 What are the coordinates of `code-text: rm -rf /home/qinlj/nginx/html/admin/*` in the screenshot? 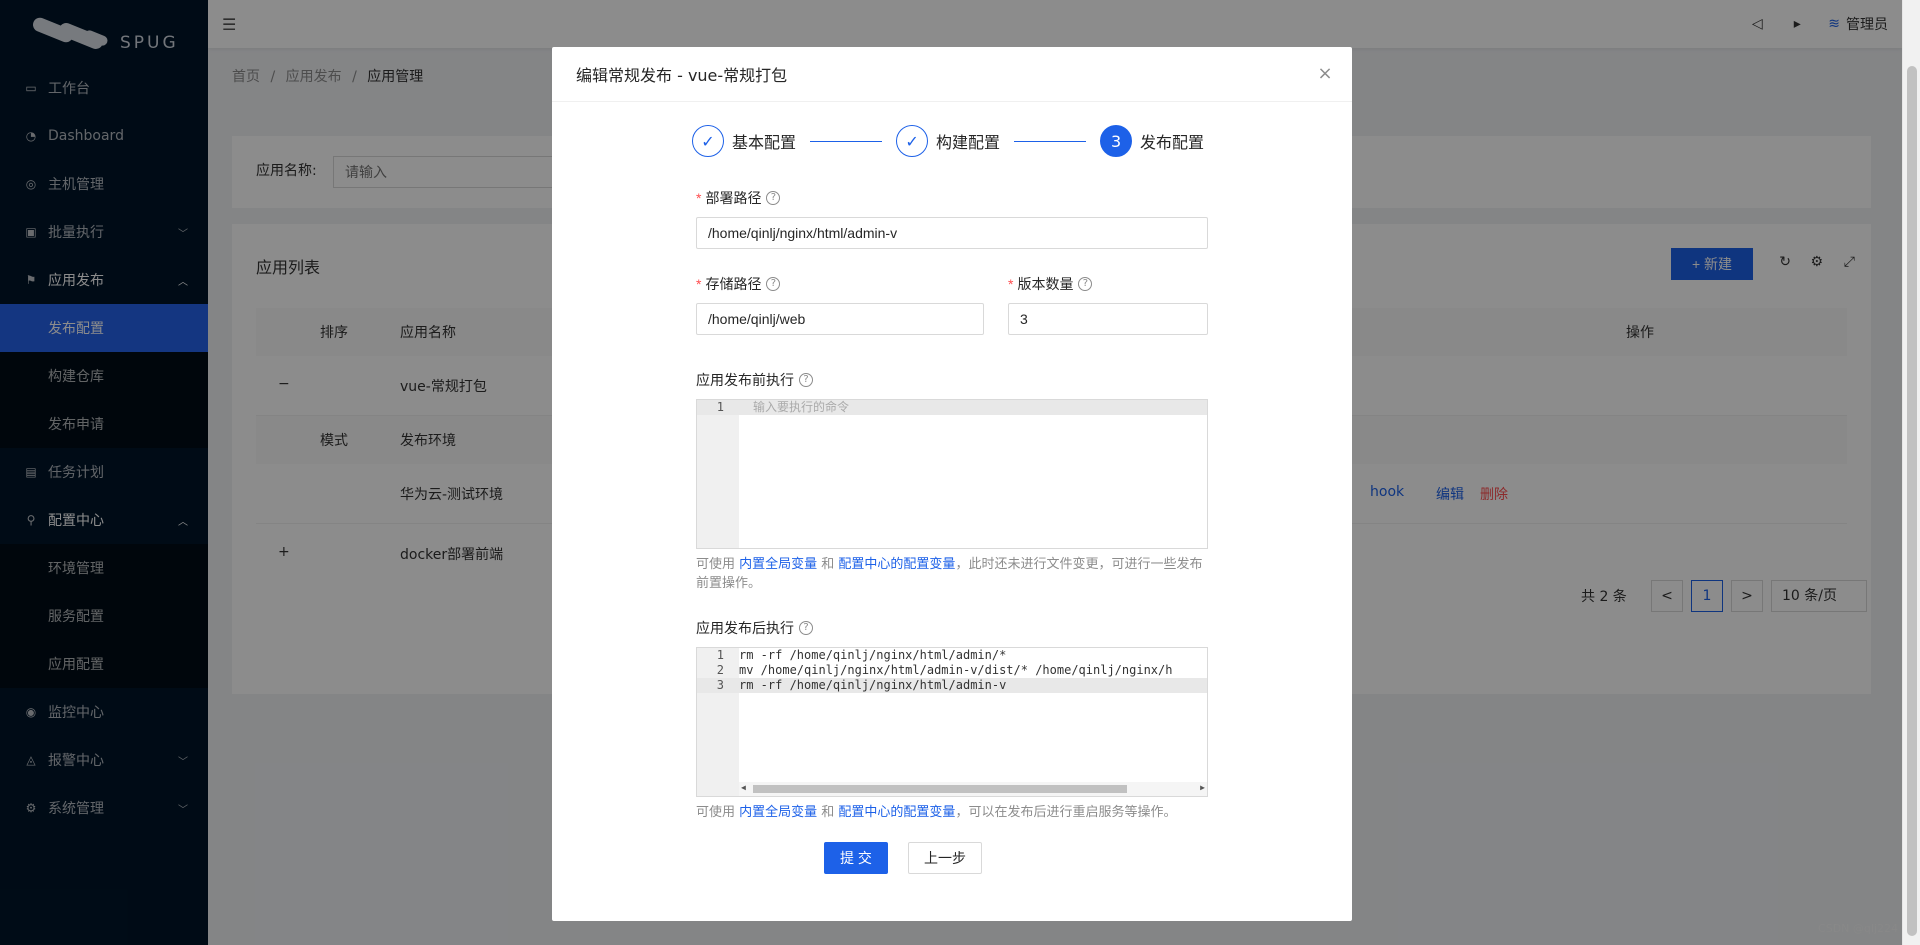 It's located at (873, 655).